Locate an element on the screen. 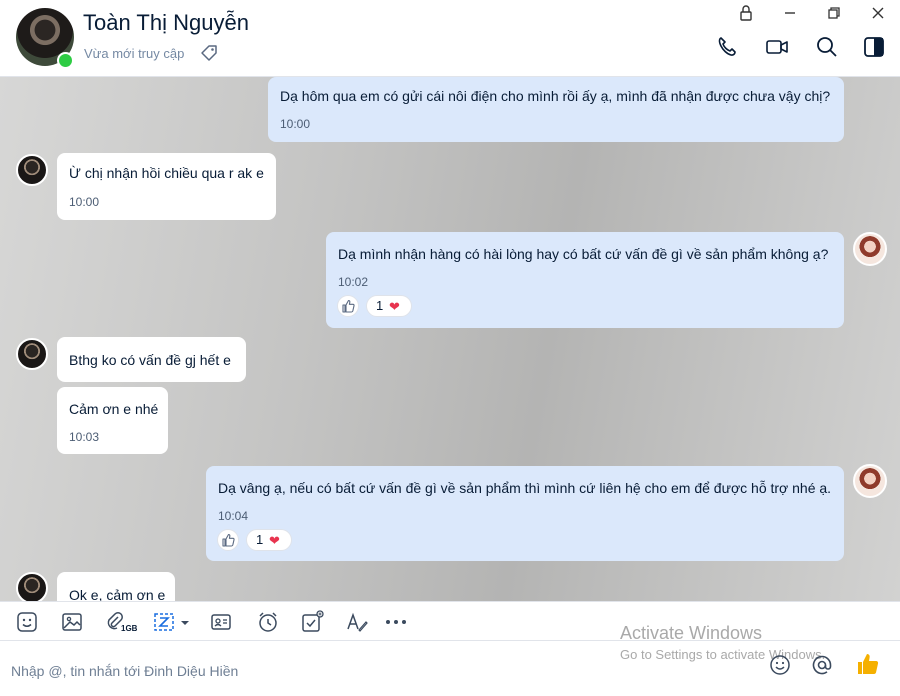 The width and height of the screenshot is (900, 696). contact-name: Toàn Thị Nguyễn is located at coordinates (166, 23).